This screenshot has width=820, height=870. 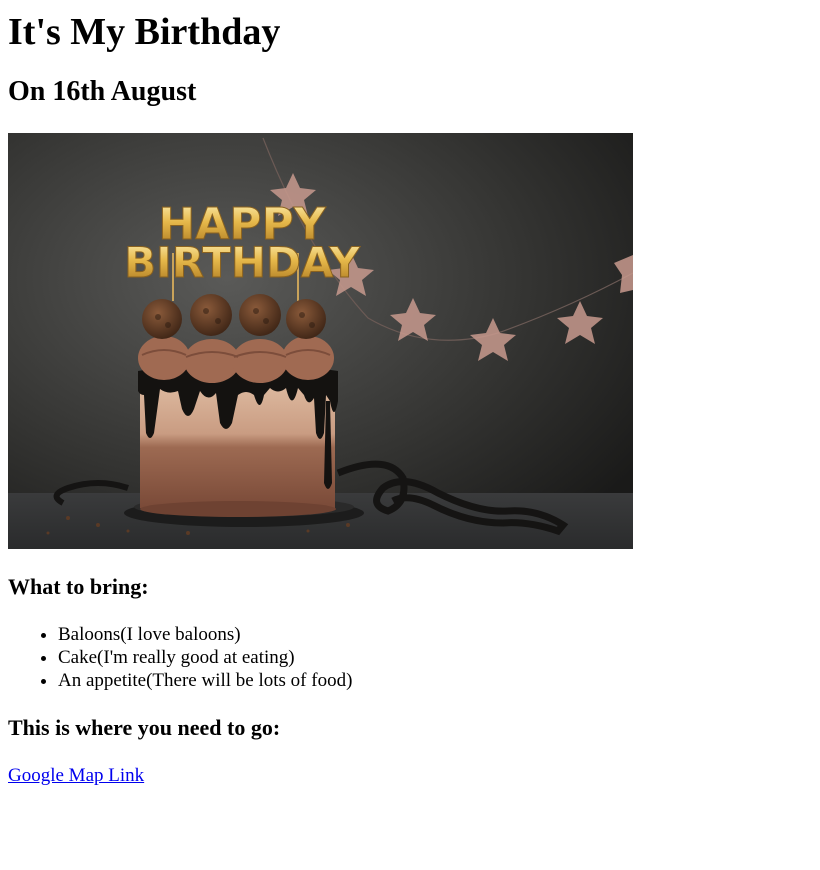 What do you see at coordinates (78, 586) in the screenshot?
I see `bring-heading: What to bring:` at bounding box center [78, 586].